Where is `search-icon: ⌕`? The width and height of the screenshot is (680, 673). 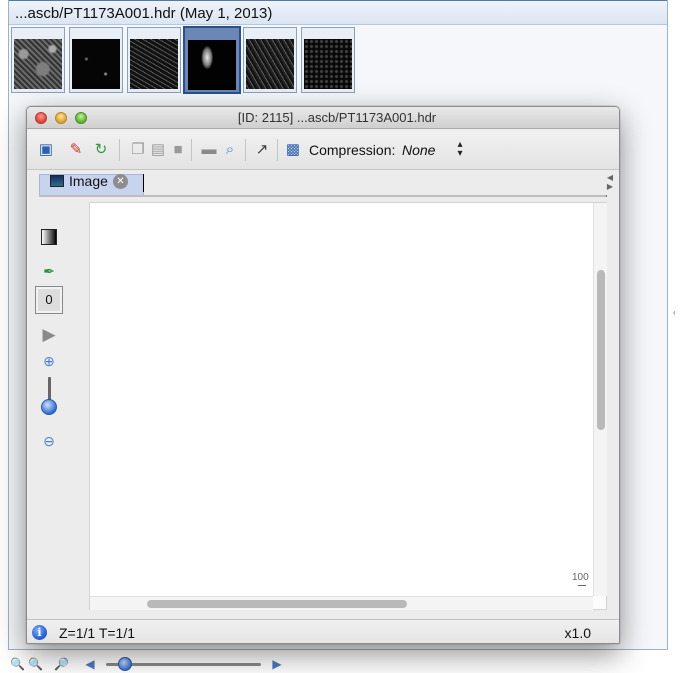 search-icon: ⌕ is located at coordinates (230, 150).